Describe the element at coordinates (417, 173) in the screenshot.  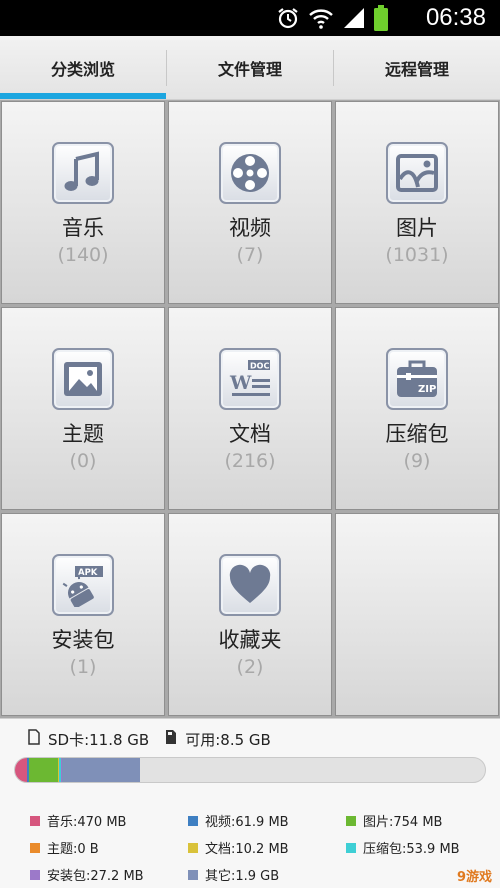
I see `picture-icon` at that location.